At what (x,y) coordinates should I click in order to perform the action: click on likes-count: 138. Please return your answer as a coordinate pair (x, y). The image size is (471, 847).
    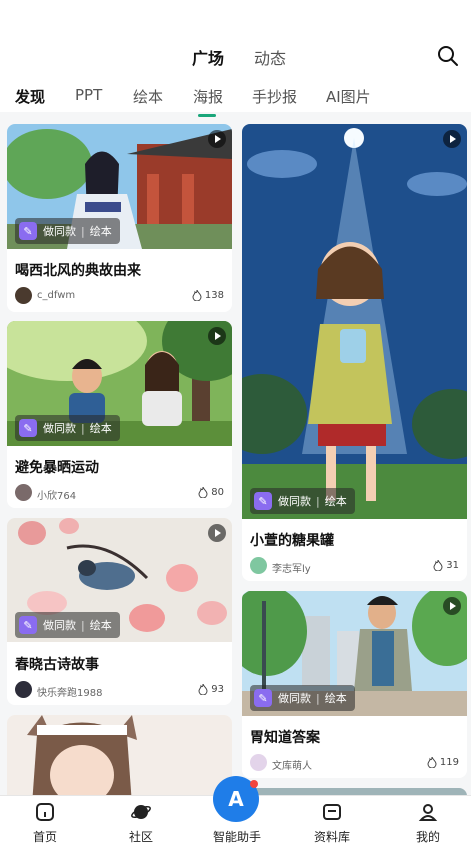
    Looking at the image, I should click on (214, 295).